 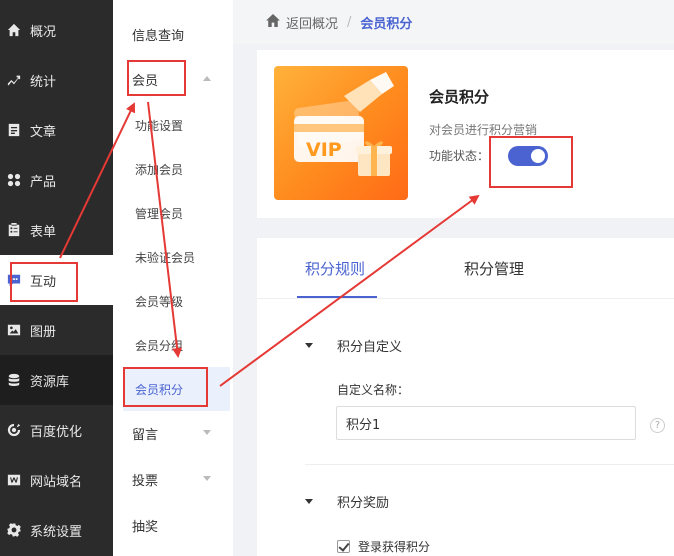 What do you see at coordinates (483, 130) in the screenshot?
I see `feature-description: 对会员进行积分营销` at bounding box center [483, 130].